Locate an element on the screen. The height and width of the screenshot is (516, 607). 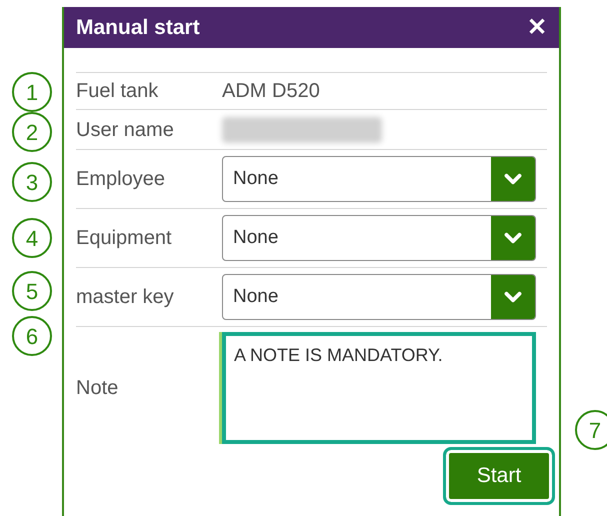
field-label: Fuel tank is located at coordinates (118, 91).